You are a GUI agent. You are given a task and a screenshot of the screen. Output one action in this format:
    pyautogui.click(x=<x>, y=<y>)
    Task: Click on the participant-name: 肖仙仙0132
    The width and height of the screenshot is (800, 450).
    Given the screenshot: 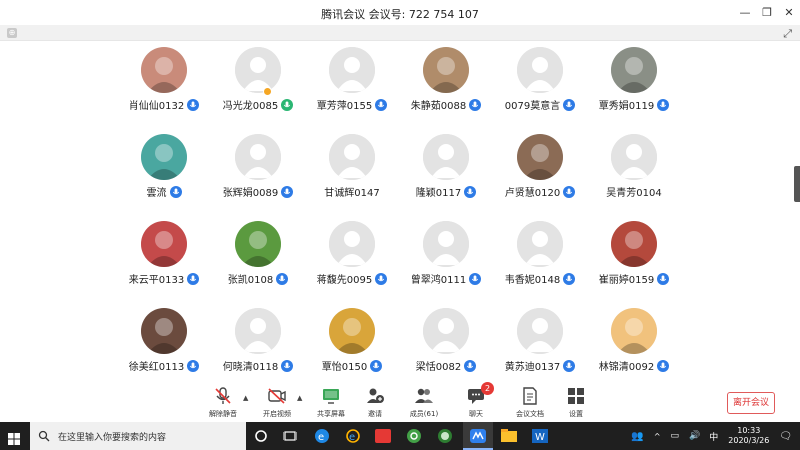 What is the action you would take?
    pyautogui.click(x=156, y=106)
    